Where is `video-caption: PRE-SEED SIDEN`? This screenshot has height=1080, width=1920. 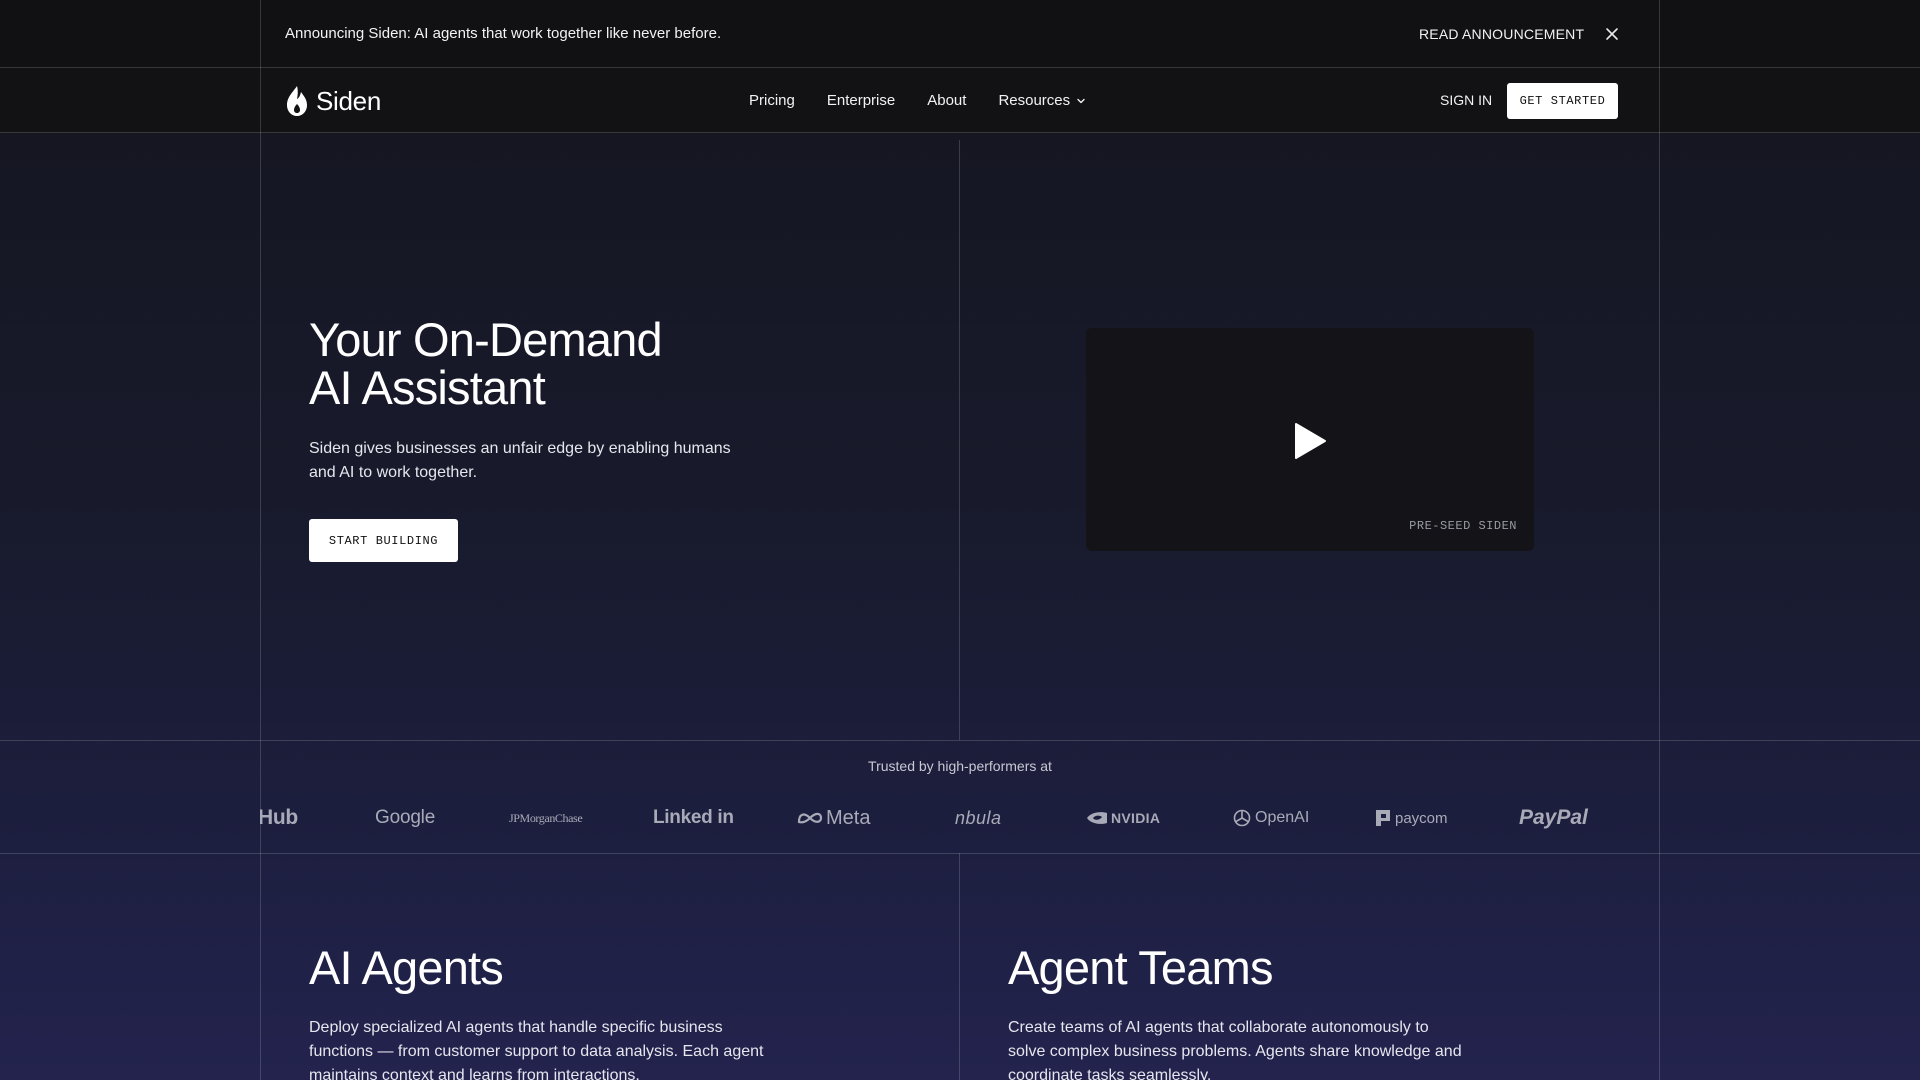 video-caption: PRE-SEED SIDEN is located at coordinates (1463, 526).